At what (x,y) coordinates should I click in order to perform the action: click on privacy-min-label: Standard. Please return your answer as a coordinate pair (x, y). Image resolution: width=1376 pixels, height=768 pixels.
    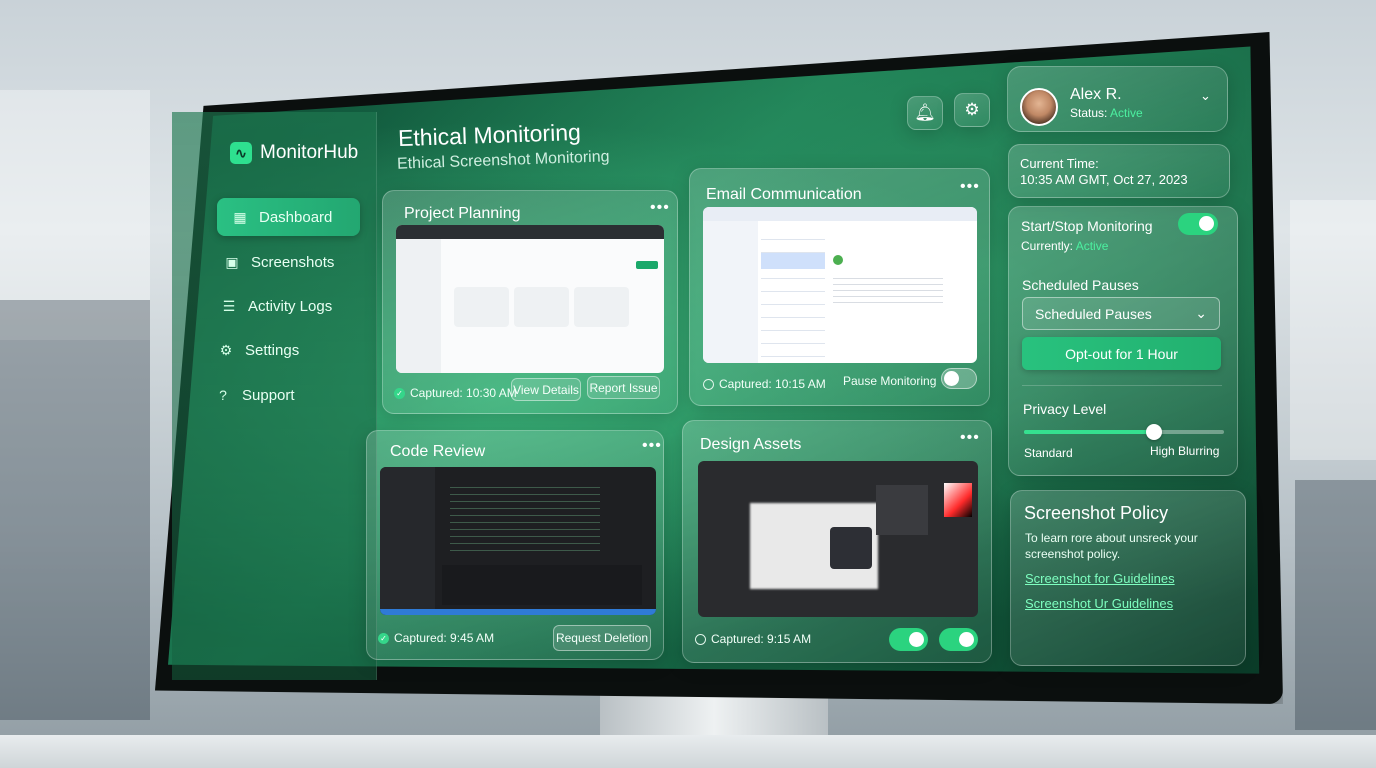
    Looking at the image, I should click on (1048, 453).